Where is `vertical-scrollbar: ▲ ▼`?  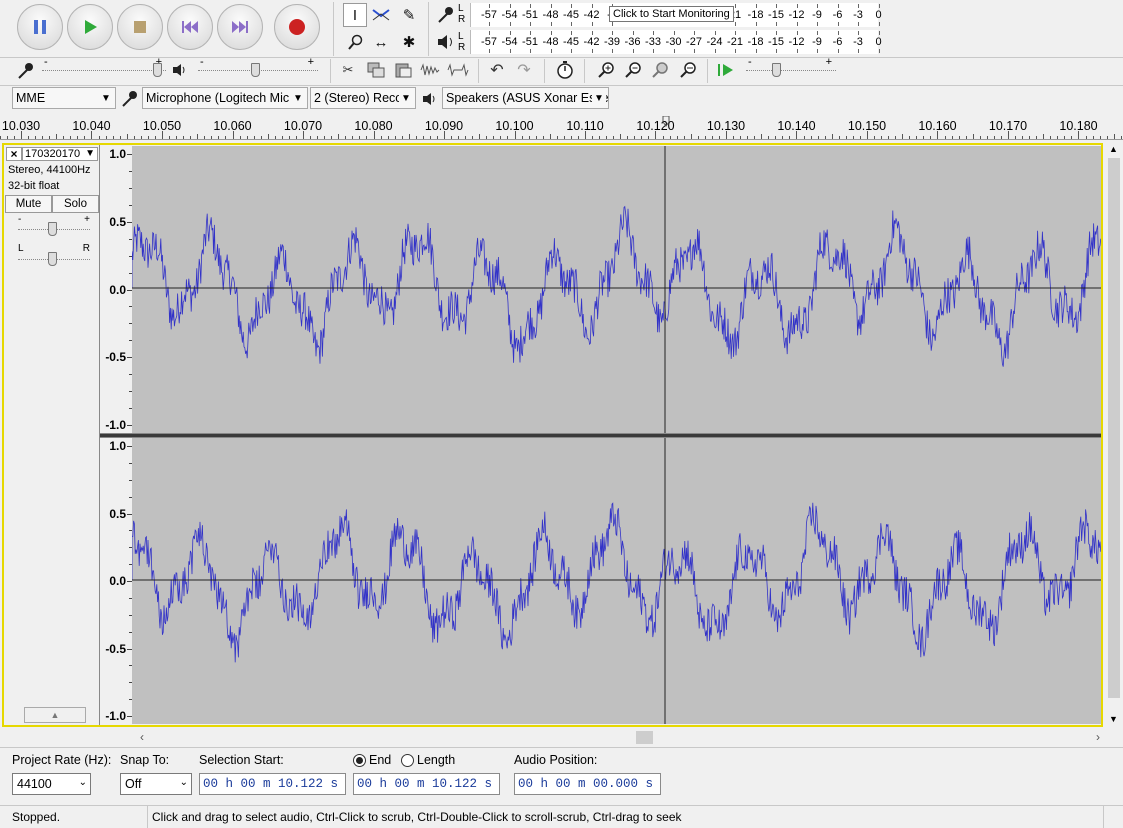
vertical-scrollbar: ▲ ▼ is located at coordinates (1114, 436).